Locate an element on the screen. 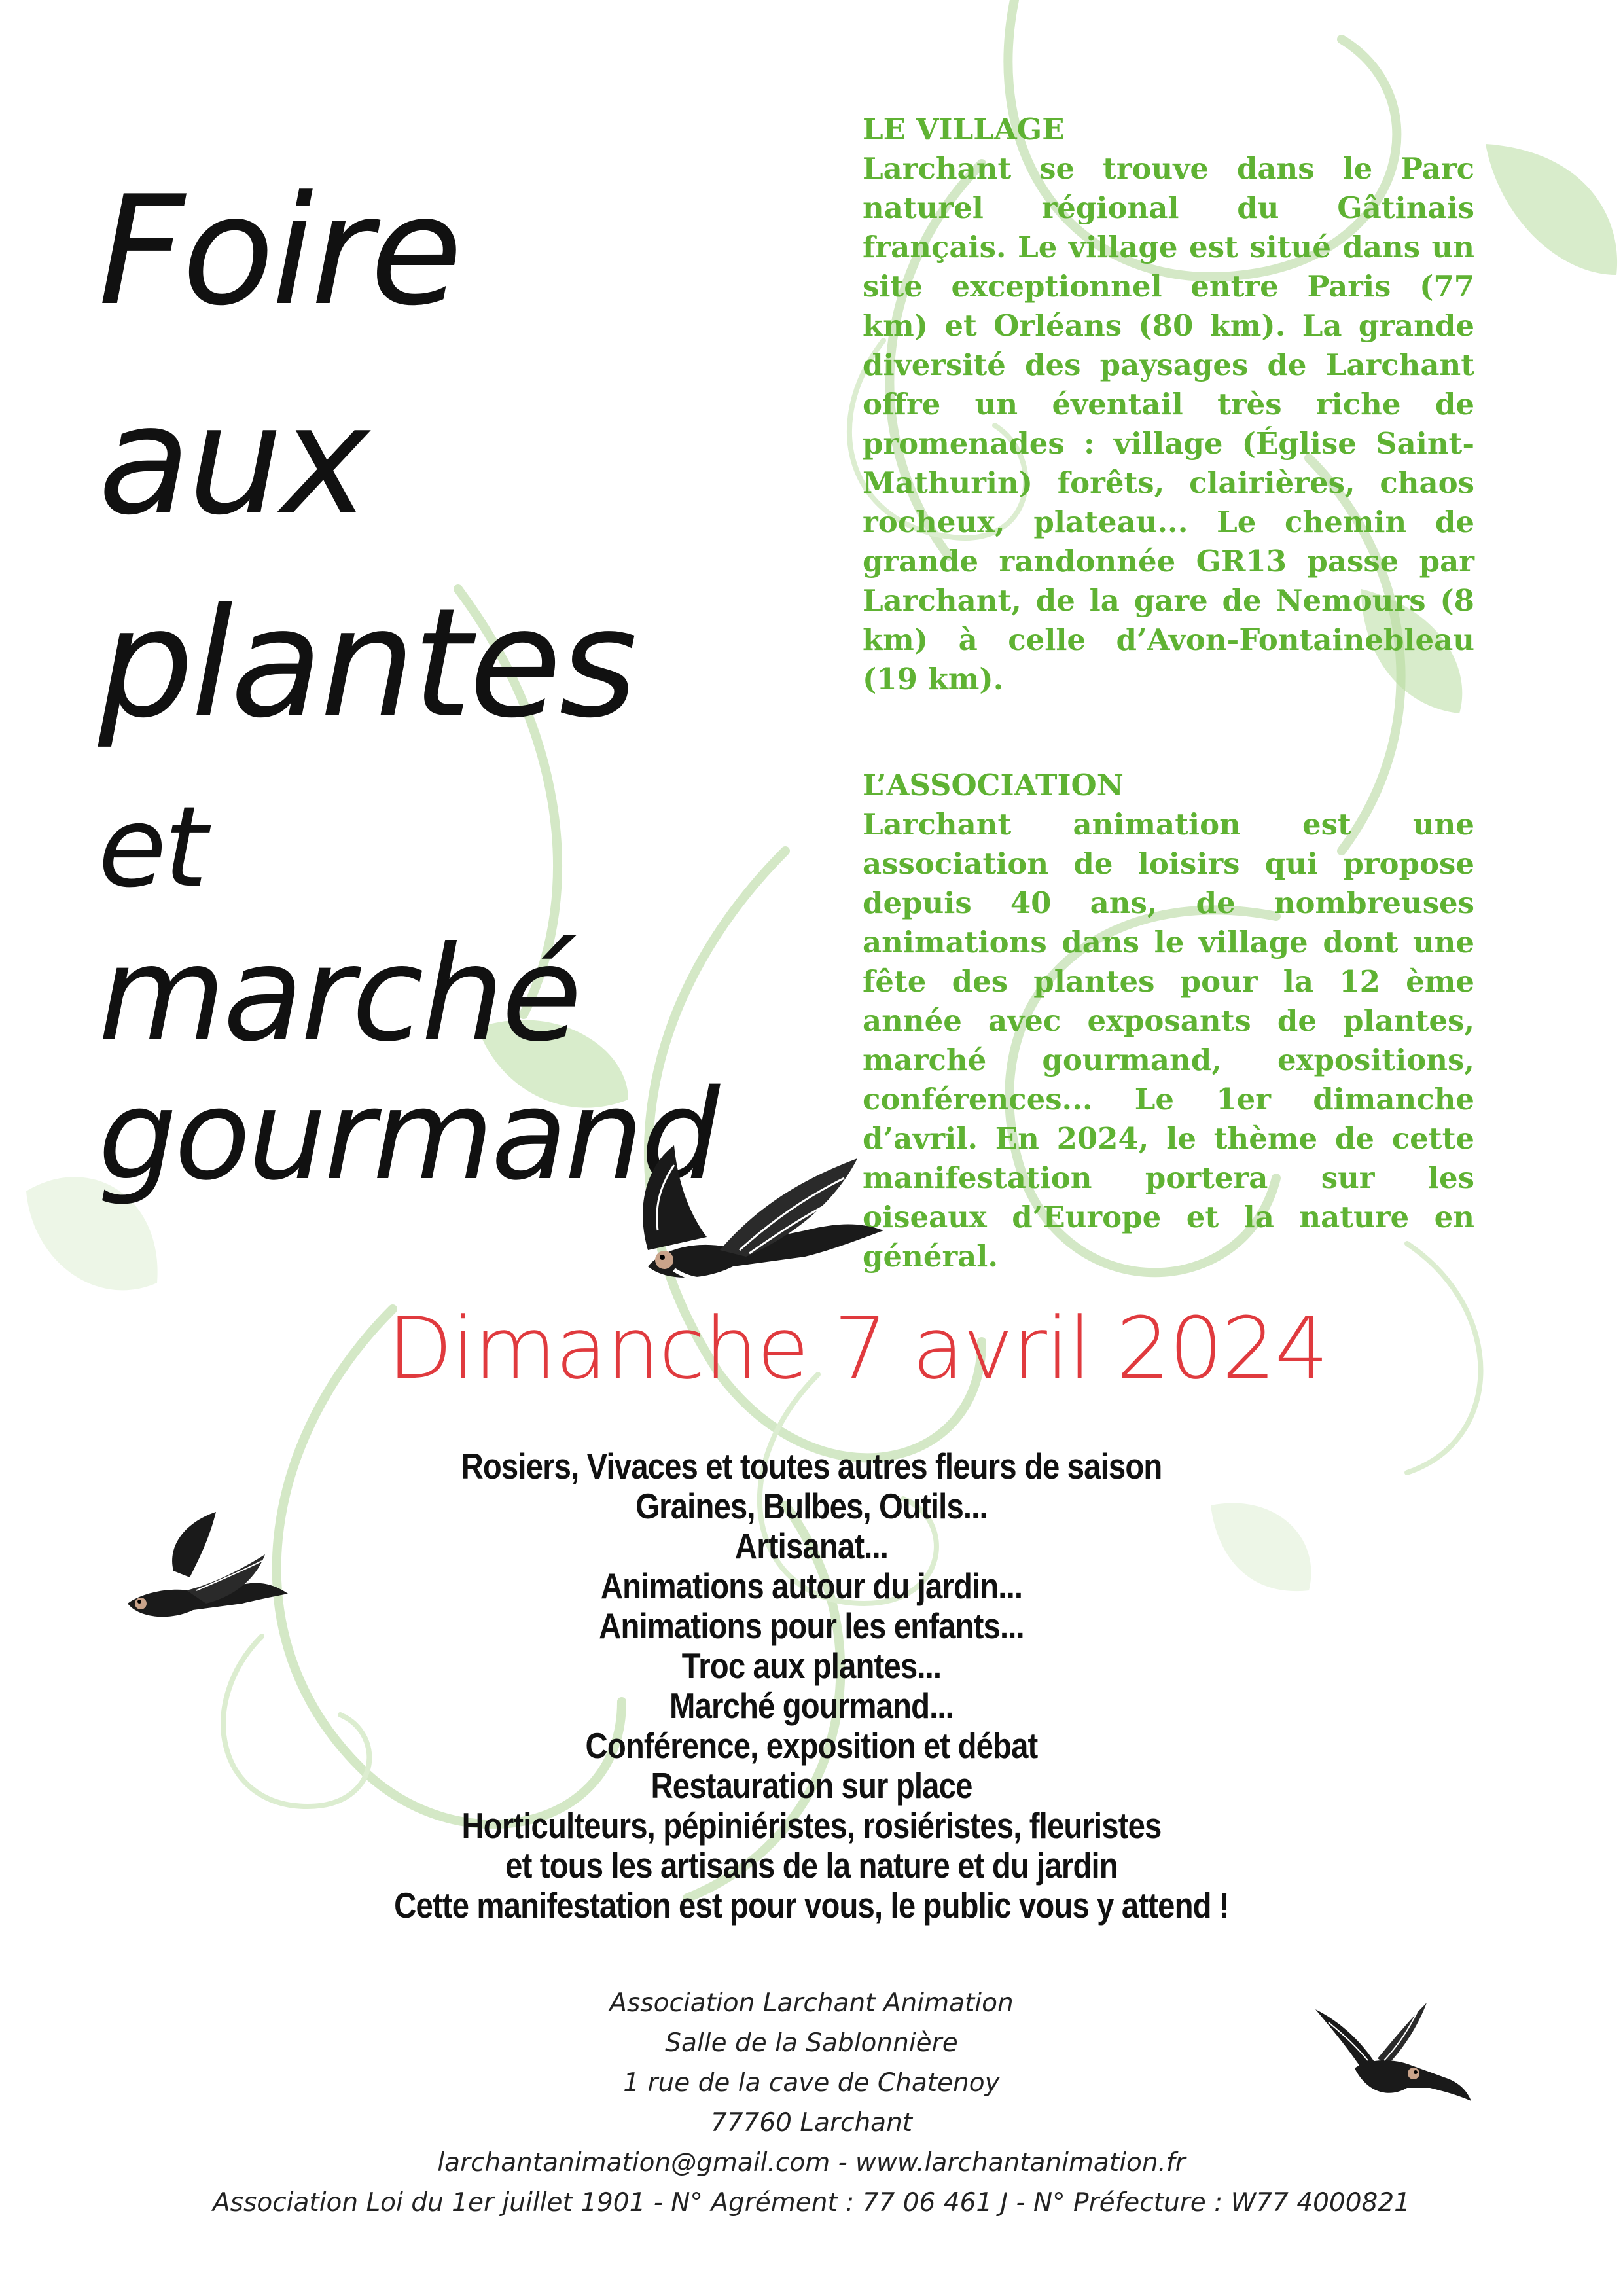  title-foire: Foire is located at coordinates (280, 251).